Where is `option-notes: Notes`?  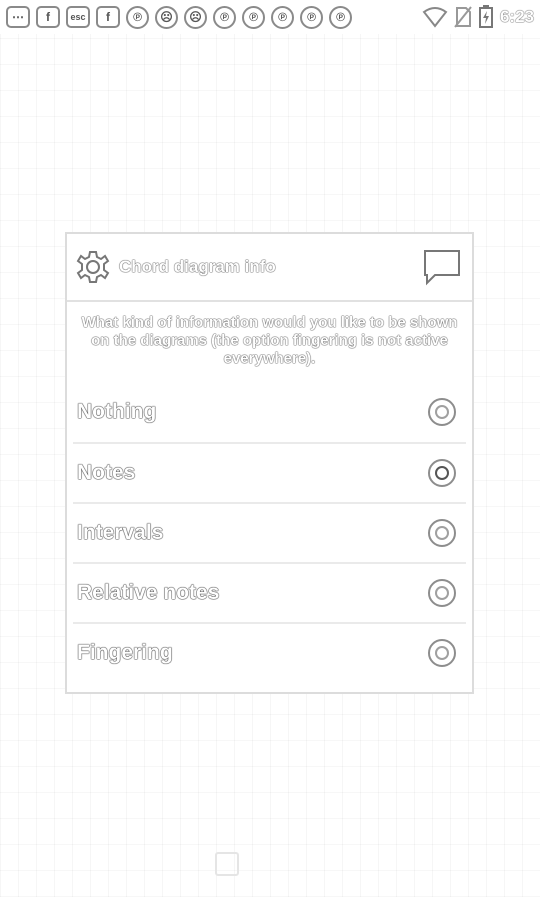
option-notes: Notes is located at coordinates (269, 472).